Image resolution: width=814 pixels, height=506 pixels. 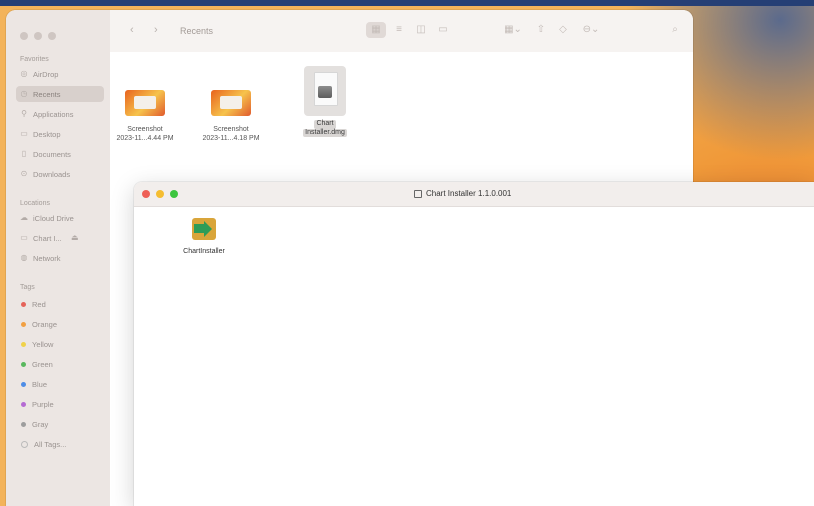 What do you see at coordinates (675, 30) in the screenshot?
I see `search-icon: ⌕` at bounding box center [675, 30].